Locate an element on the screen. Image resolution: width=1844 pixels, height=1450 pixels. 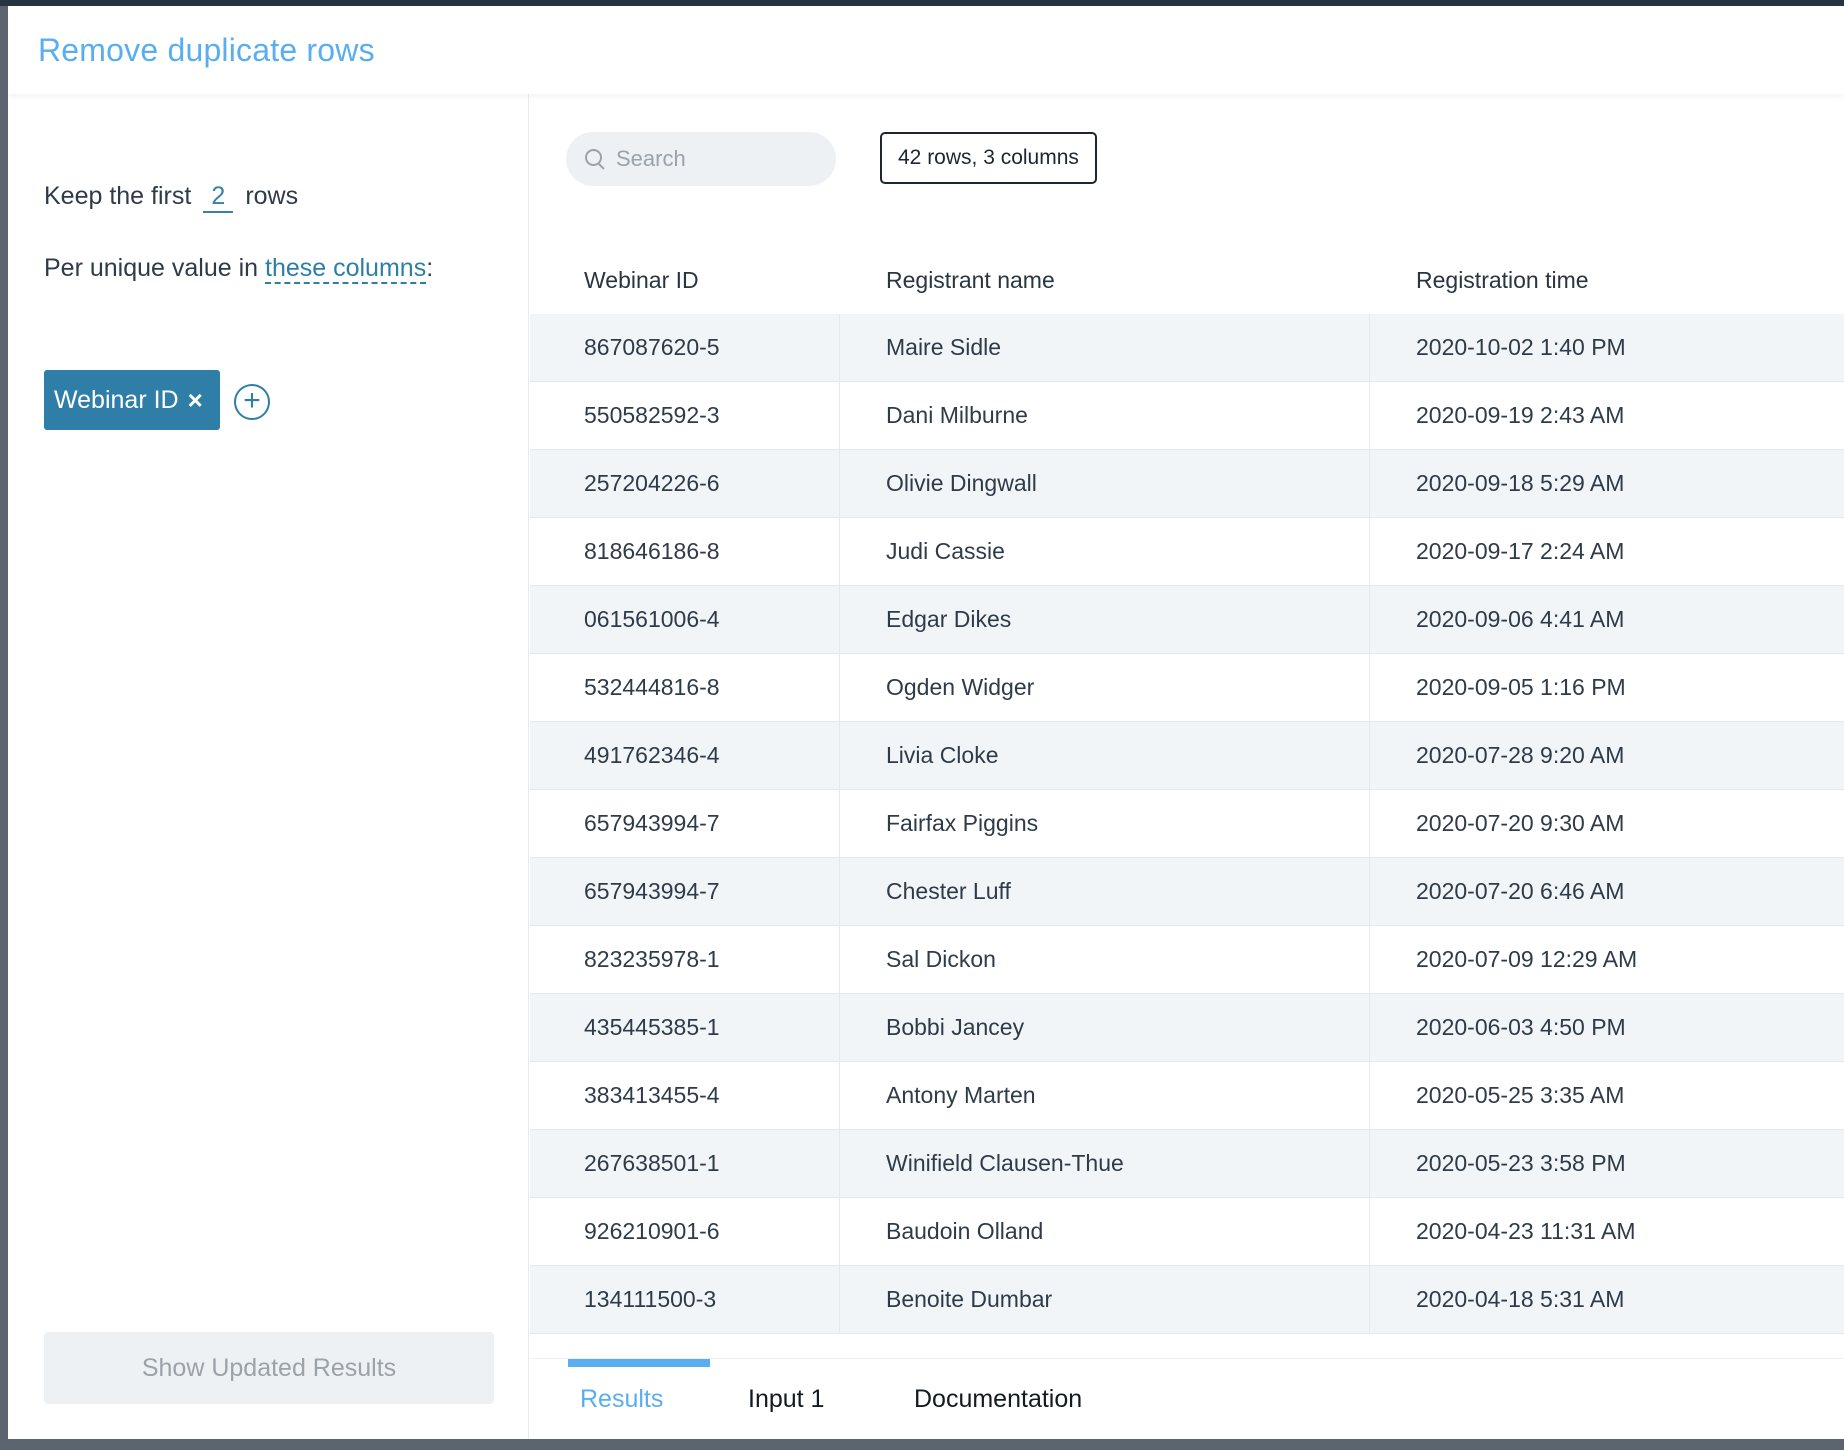
search-input is located at coordinates (716, 159).